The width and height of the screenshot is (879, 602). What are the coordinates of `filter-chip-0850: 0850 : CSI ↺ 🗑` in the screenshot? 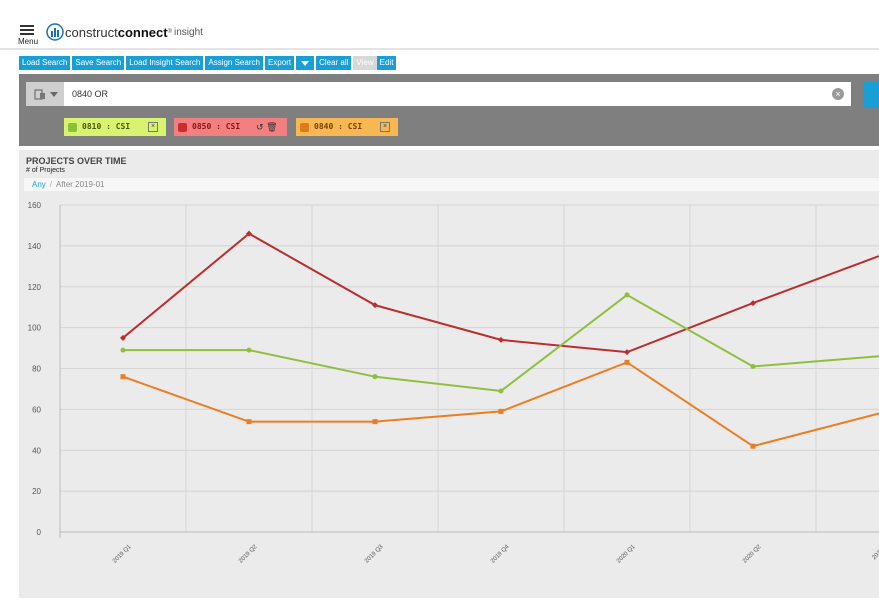 It's located at (230, 127).